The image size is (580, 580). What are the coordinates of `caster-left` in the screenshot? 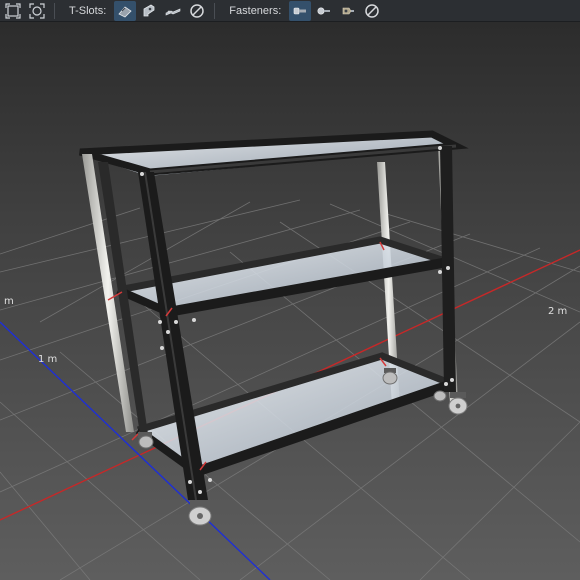 It's located at (146, 440).